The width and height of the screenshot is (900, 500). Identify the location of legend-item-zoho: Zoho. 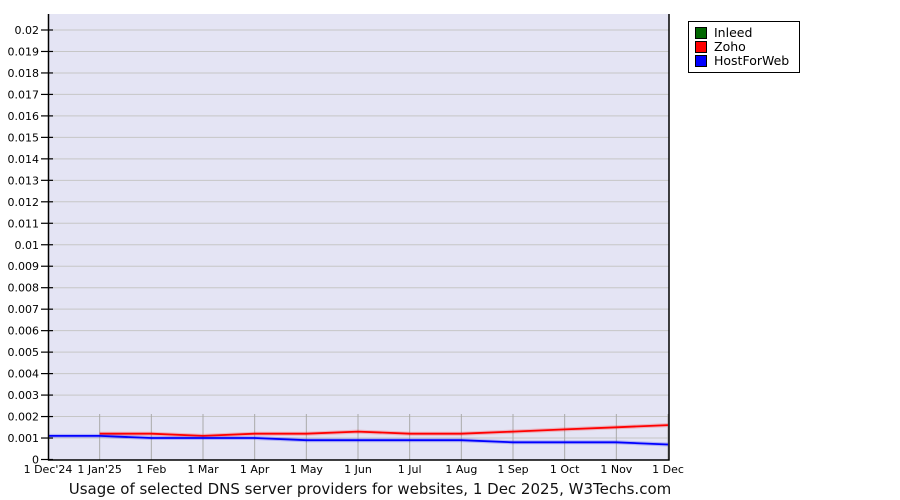
(742, 47).